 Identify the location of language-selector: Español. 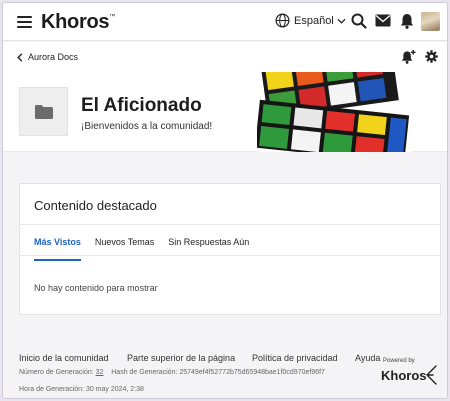
(310, 20).